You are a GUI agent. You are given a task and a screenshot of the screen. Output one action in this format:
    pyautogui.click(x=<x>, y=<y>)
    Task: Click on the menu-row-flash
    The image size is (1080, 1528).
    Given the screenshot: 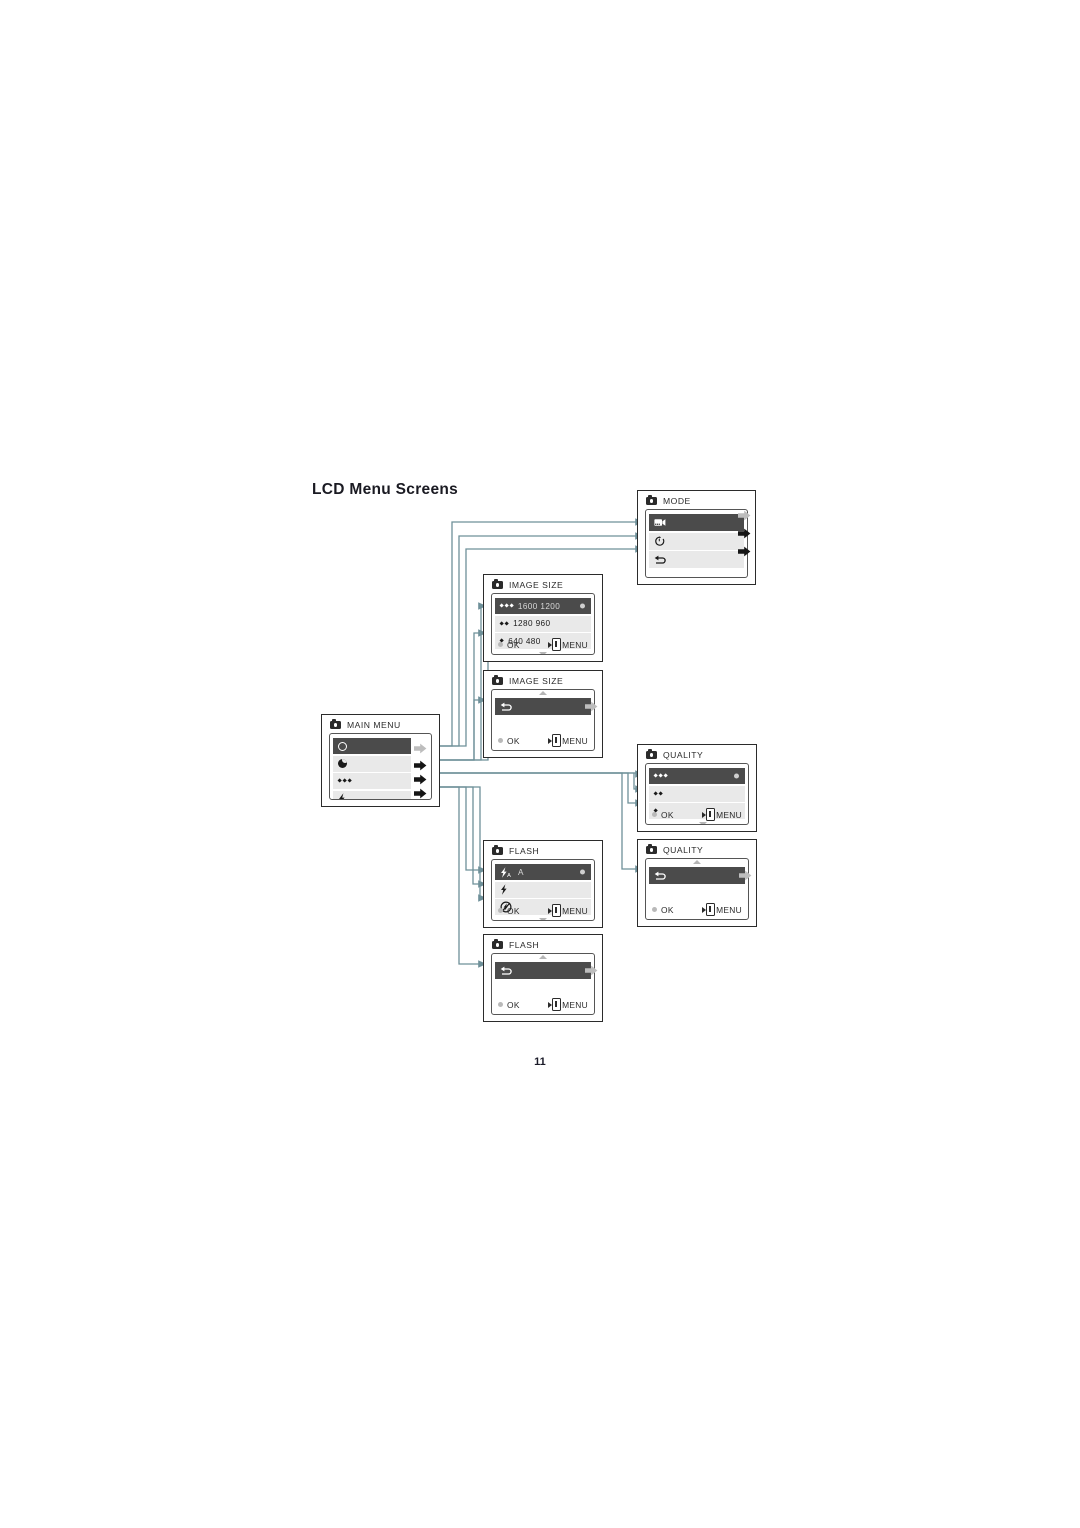 What is the action you would take?
    pyautogui.click(x=372, y=794)
    